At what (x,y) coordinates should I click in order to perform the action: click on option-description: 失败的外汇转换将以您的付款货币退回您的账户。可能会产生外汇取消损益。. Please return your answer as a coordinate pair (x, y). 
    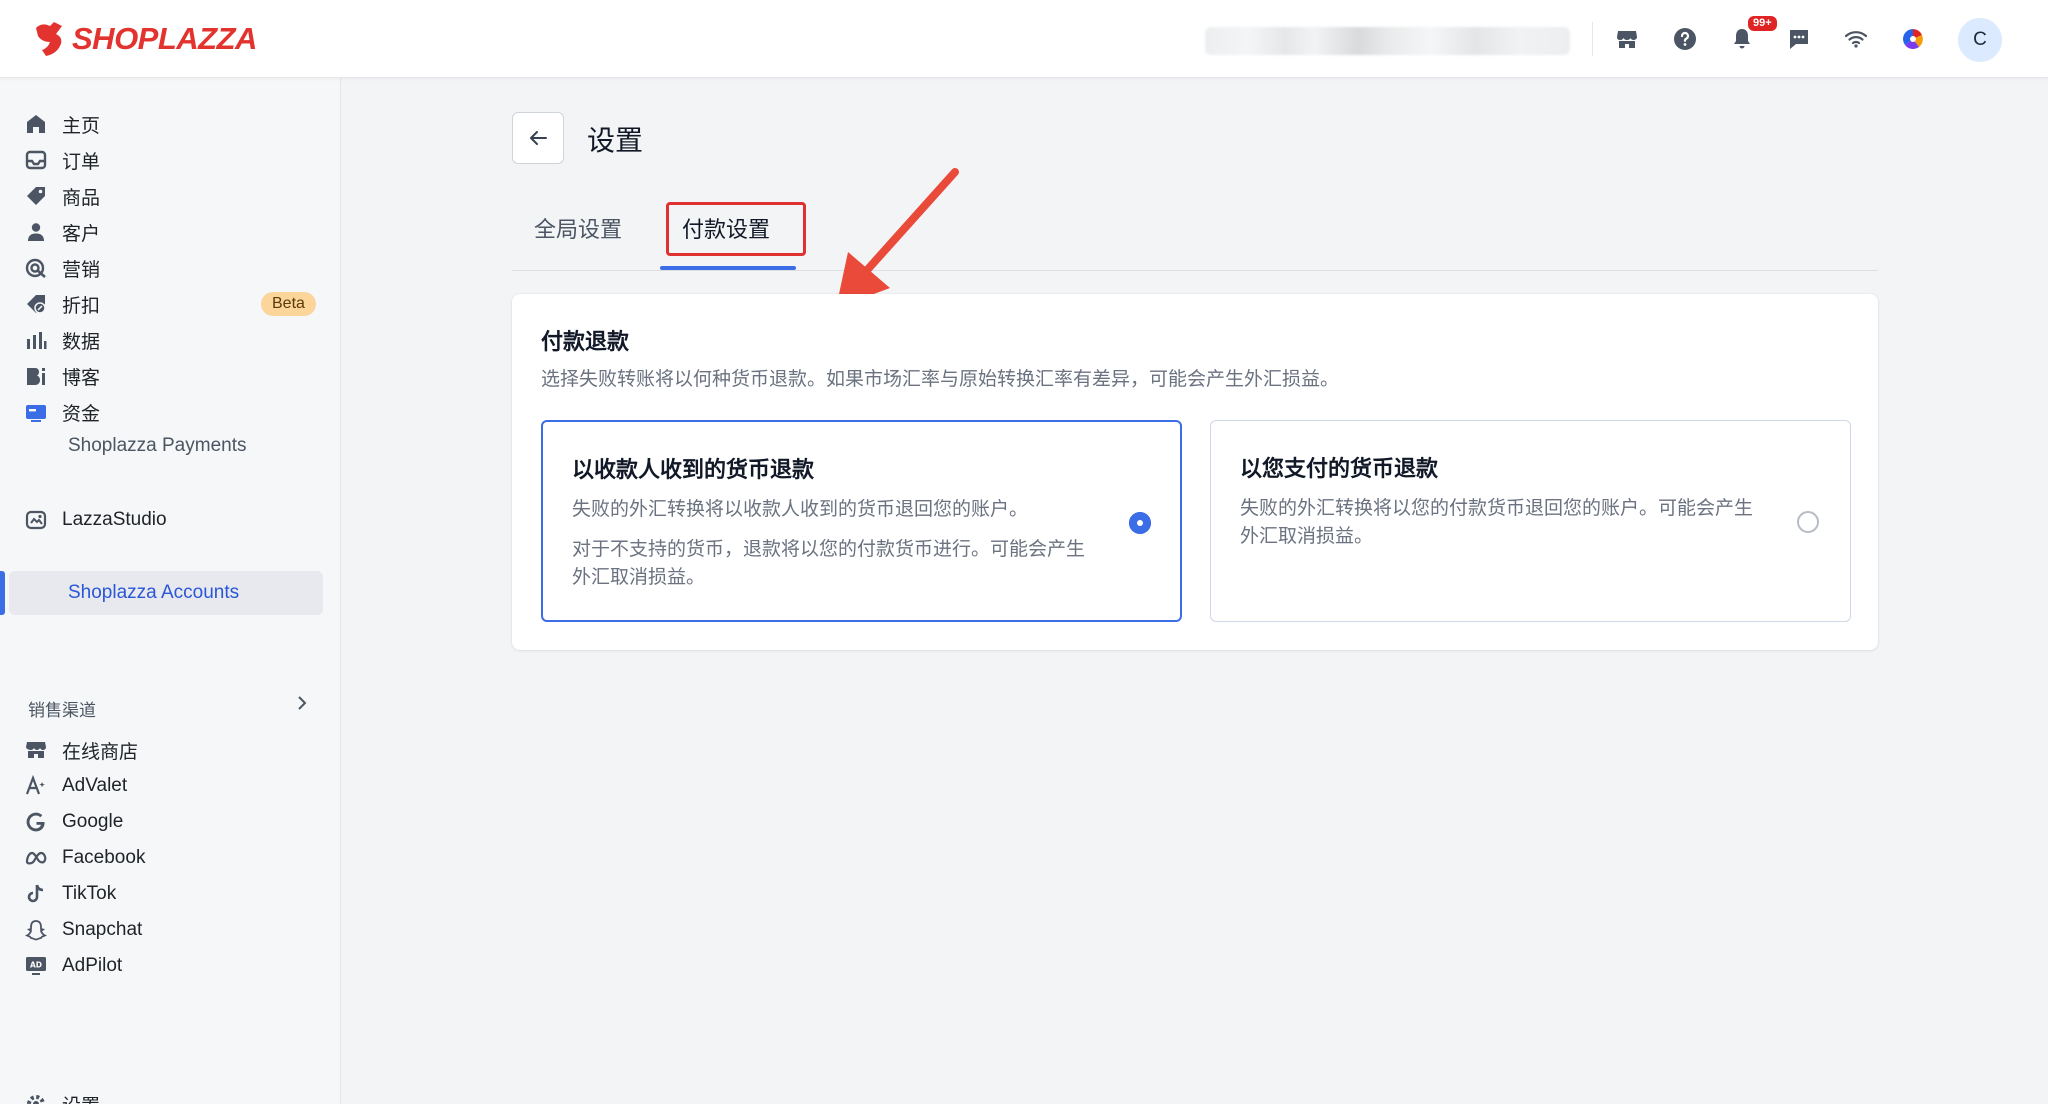
    Looking at the image, I should click on (1497, 522).